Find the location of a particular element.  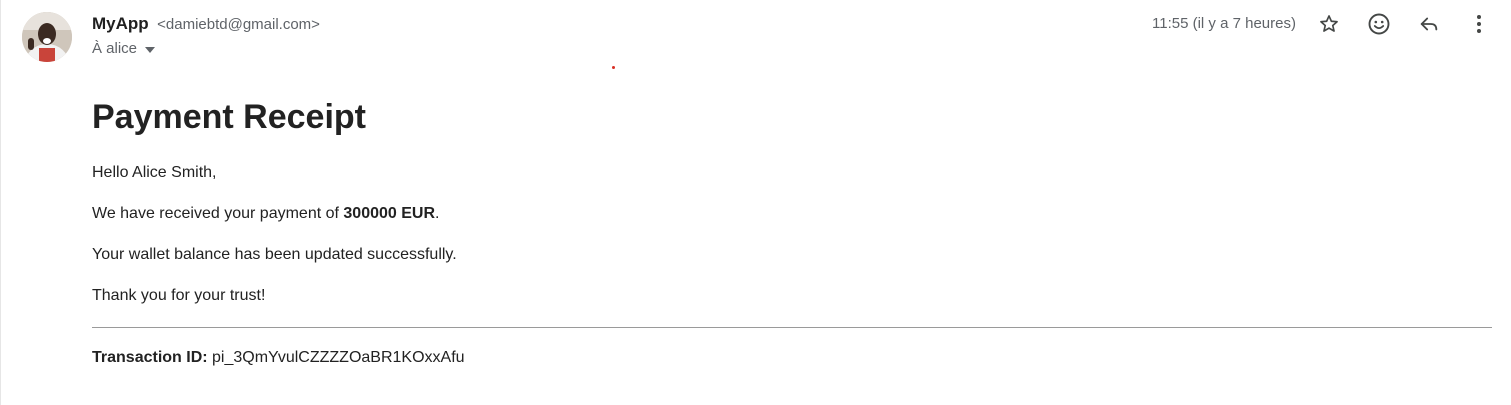

payment-amount: 300000 EUR is located at coordinates (389, 213).